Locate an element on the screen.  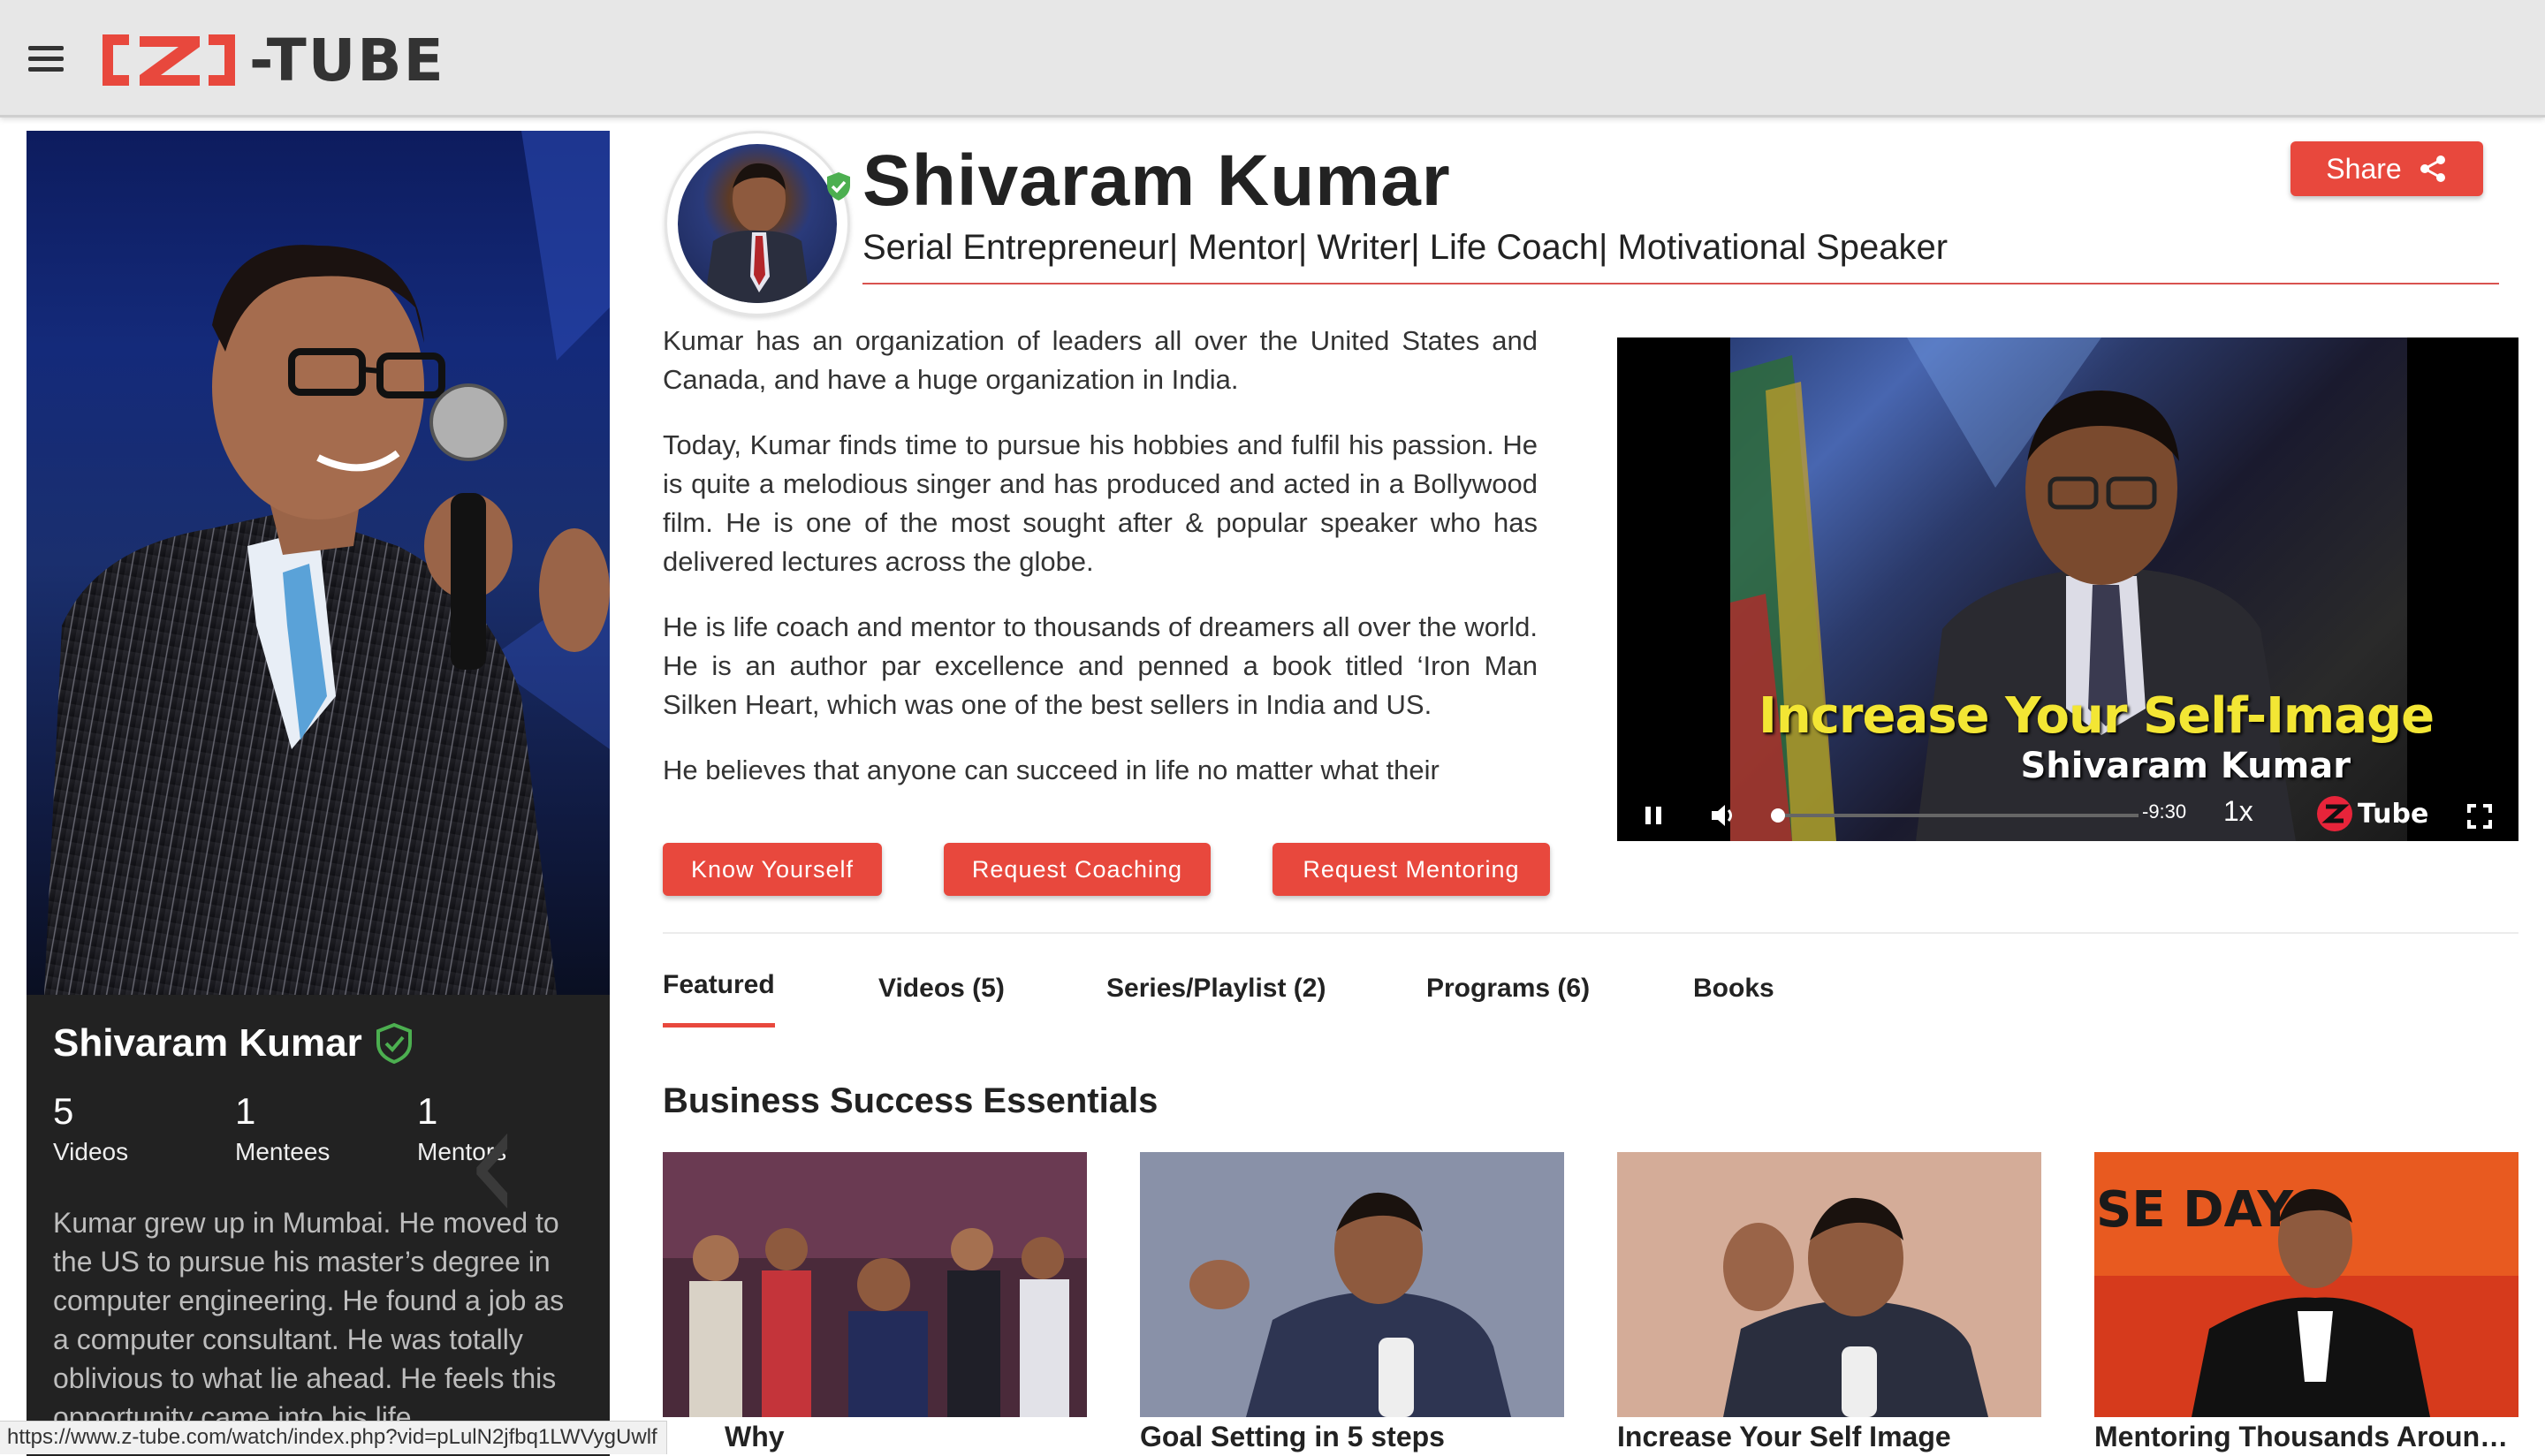
fullscreen-icon is located at coordinates (2479, 817).